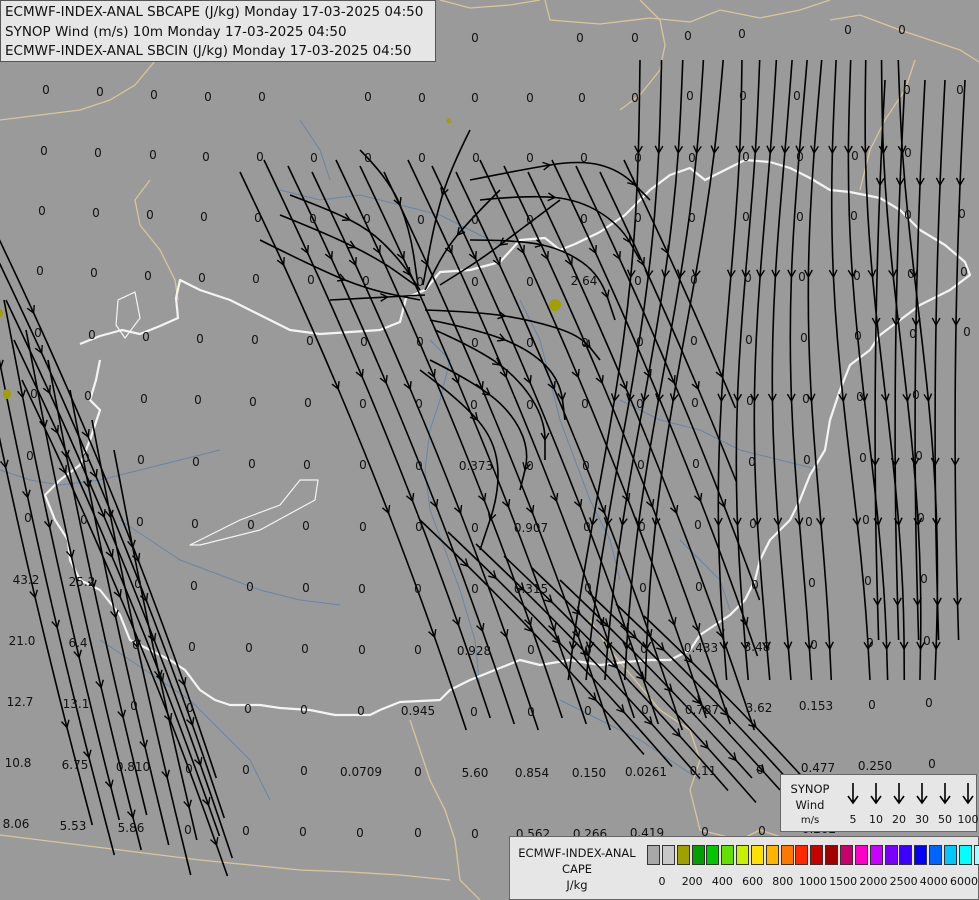 Image resolution: width=979 pixels, height=900 pixels. Describe the element at coordinates (577, 869) in the screenshot. I see `cape-legend-subtitle-text: CAPE` at that location.